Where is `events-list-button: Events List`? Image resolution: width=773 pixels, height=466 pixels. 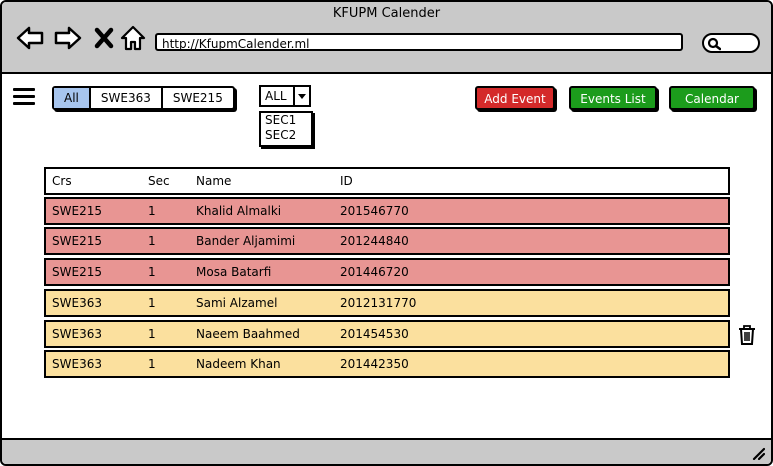
events-list-button: Events List is located at coordinates (613, 98).